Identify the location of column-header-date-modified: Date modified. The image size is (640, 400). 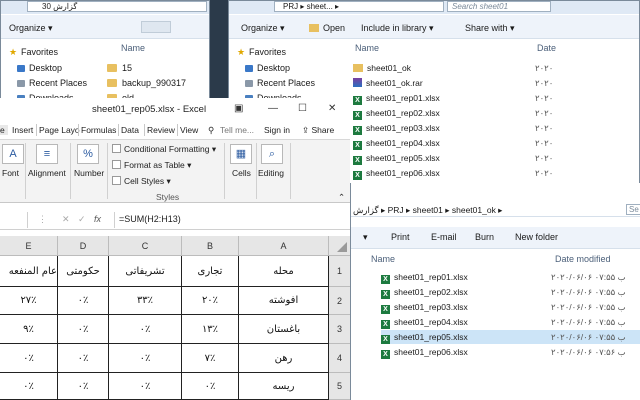
(583, 259).